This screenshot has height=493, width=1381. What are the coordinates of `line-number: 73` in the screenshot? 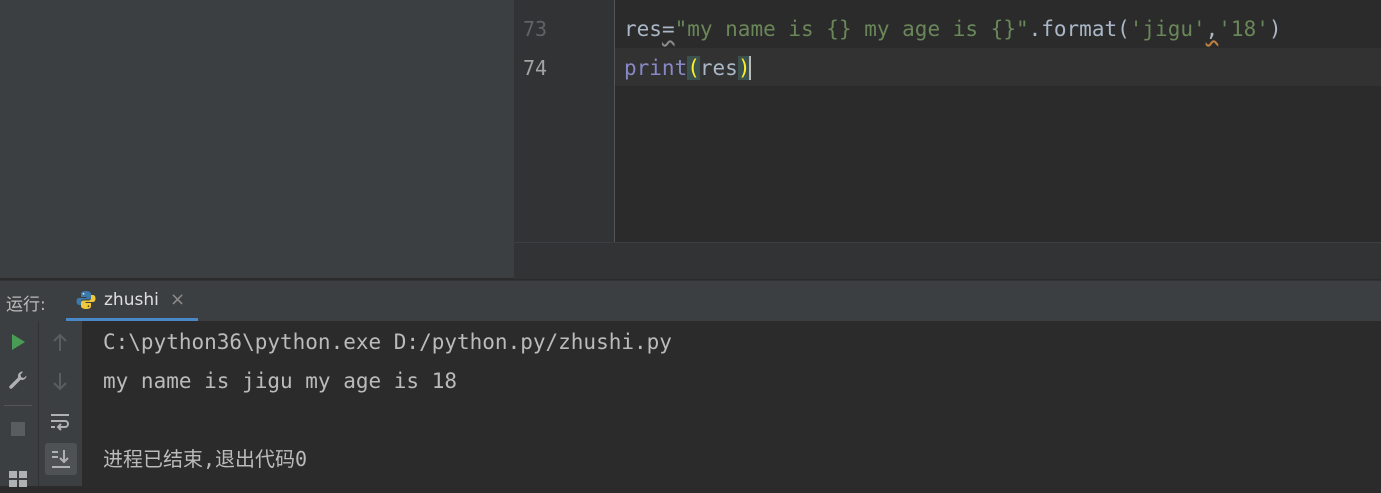 It's located at (535, 29).